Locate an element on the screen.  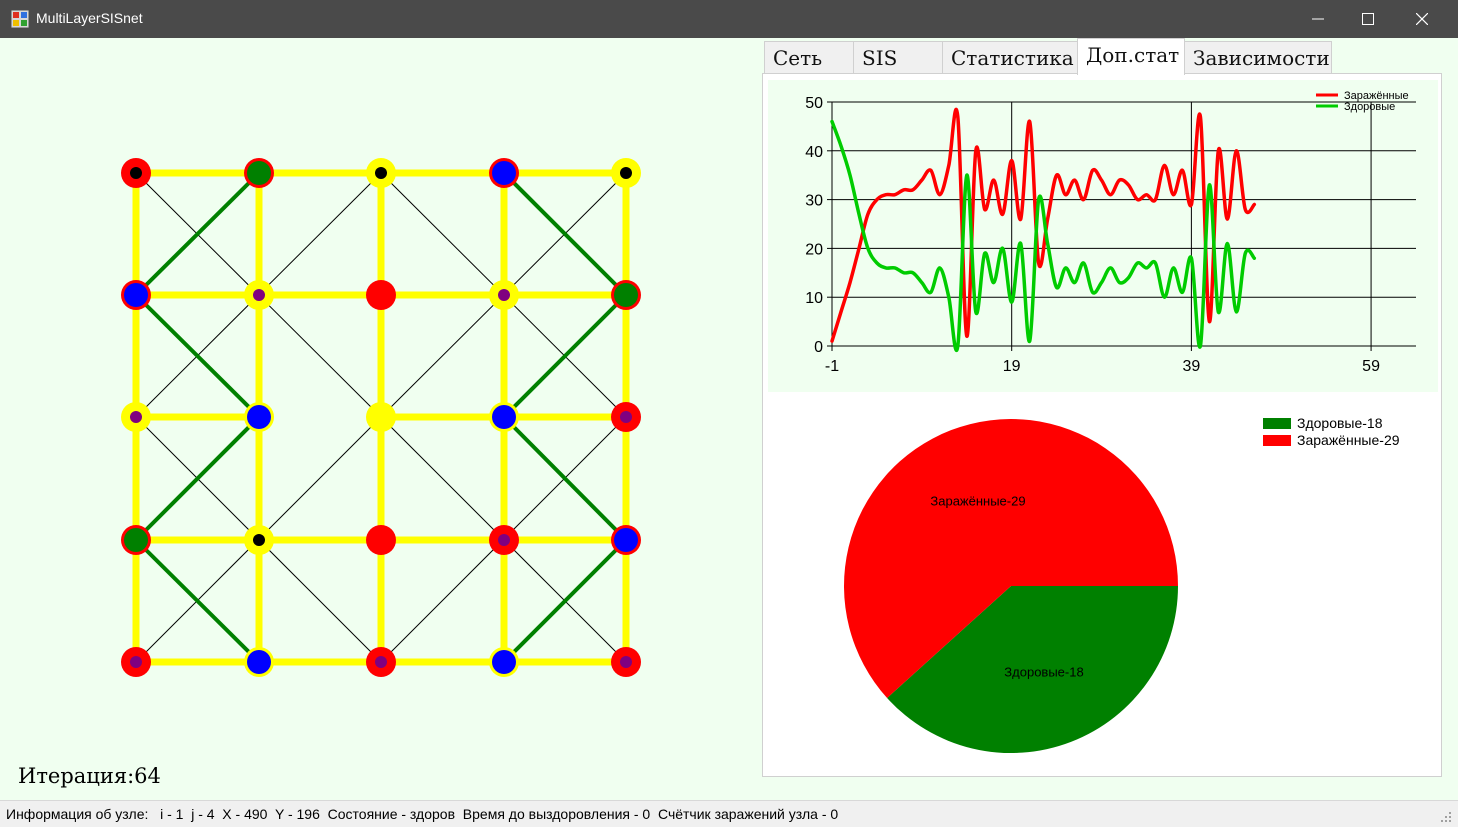
y-tick-label: 10 is located at coordinates (814, 298).